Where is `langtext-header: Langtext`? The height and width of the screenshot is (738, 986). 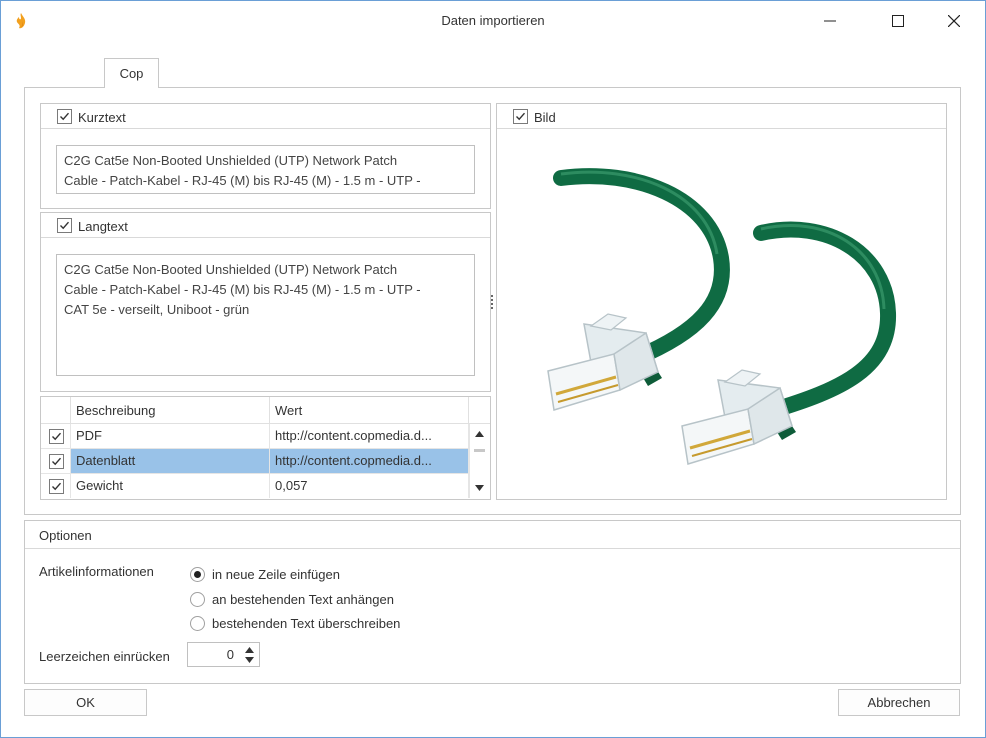 langtext-header: Langtext is located at coordinates (265, 225).